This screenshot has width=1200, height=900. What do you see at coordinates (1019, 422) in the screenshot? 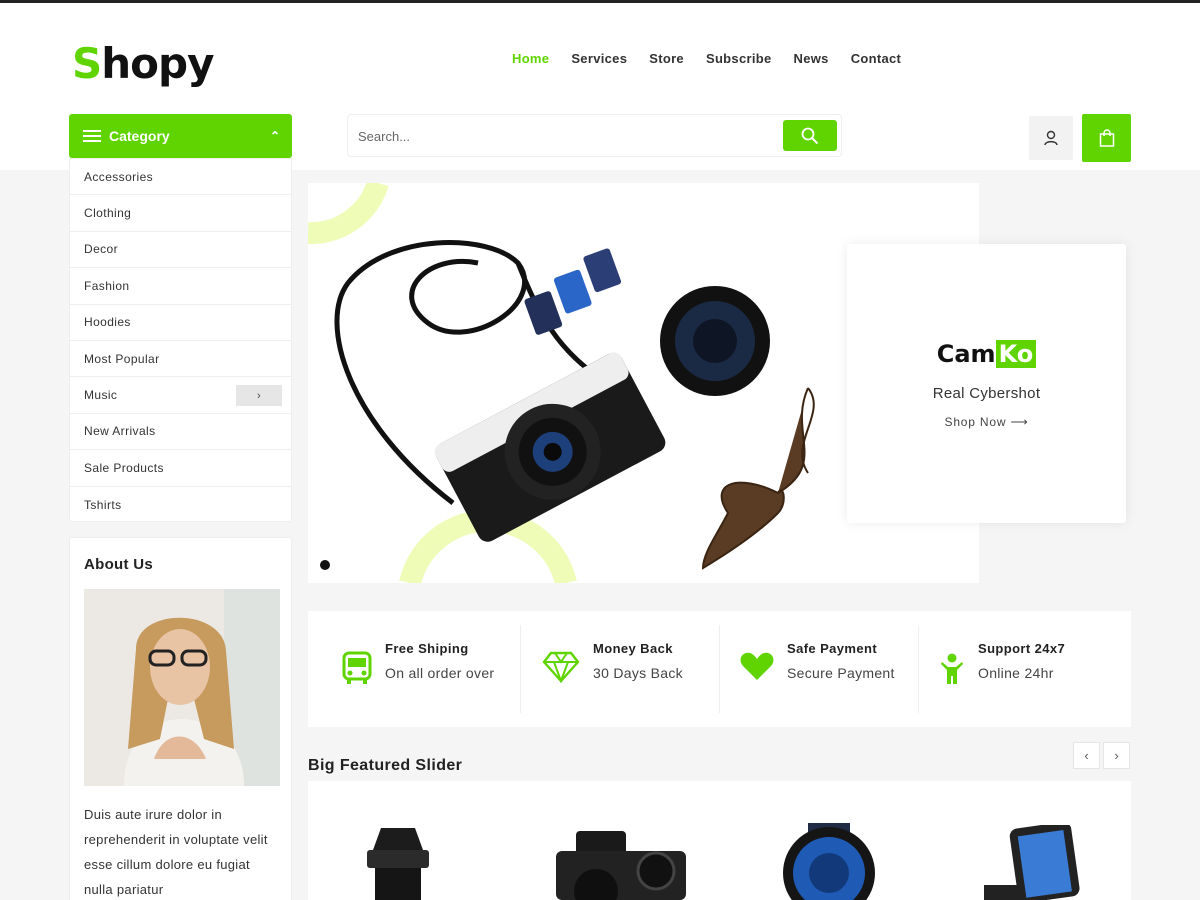
I see `arrow-right-icon: ⟶` at bounding box center [1019, 422].